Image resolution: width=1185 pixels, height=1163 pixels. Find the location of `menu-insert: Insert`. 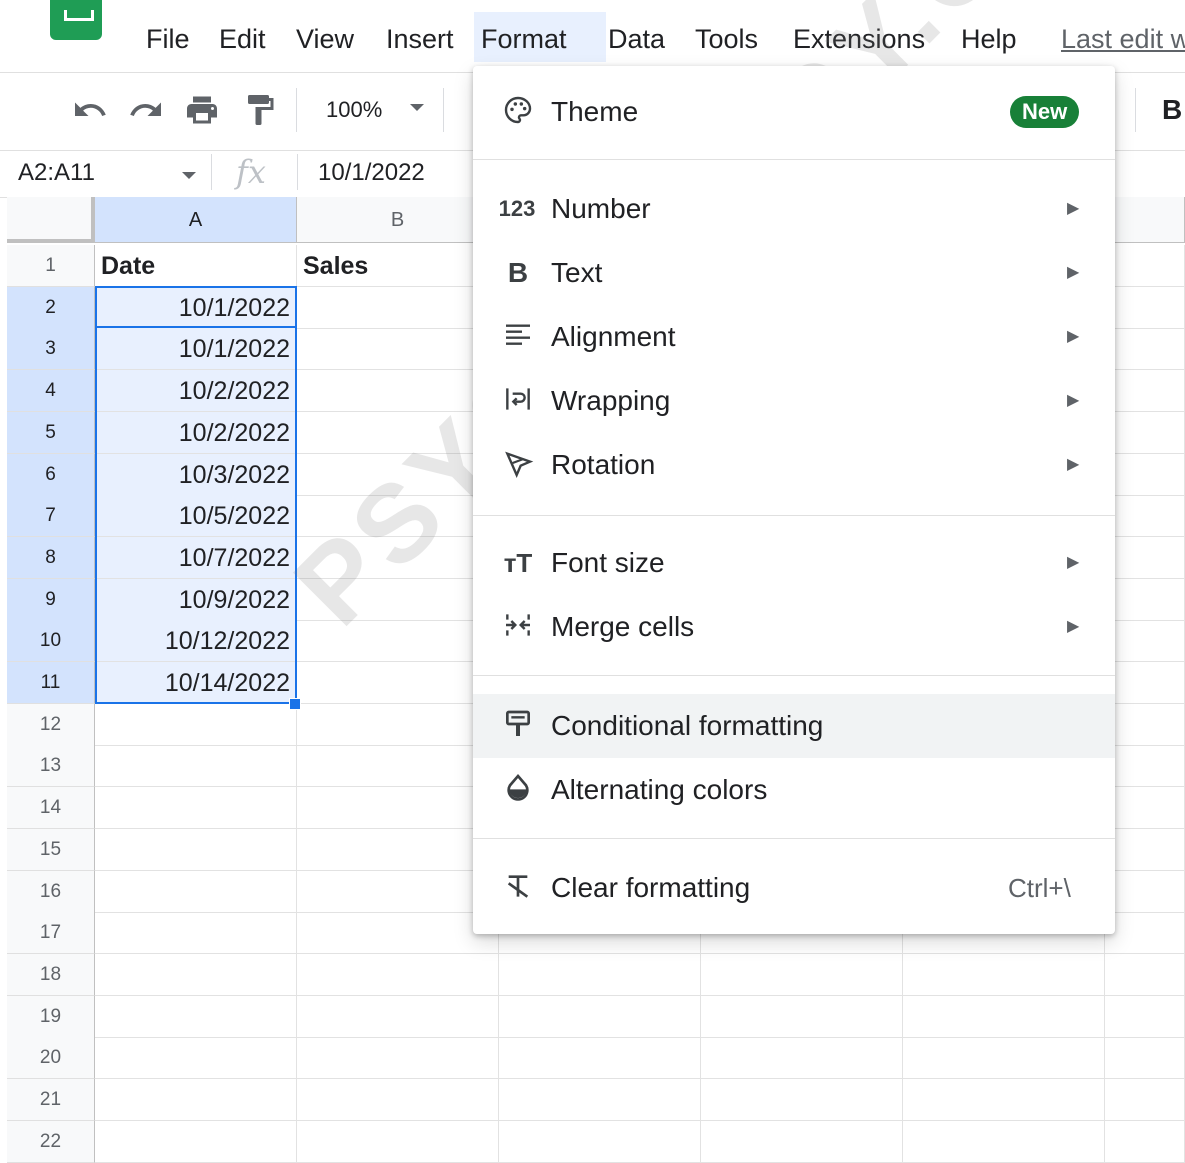

menu-insert: Insert is located at coordinates (420, 39).